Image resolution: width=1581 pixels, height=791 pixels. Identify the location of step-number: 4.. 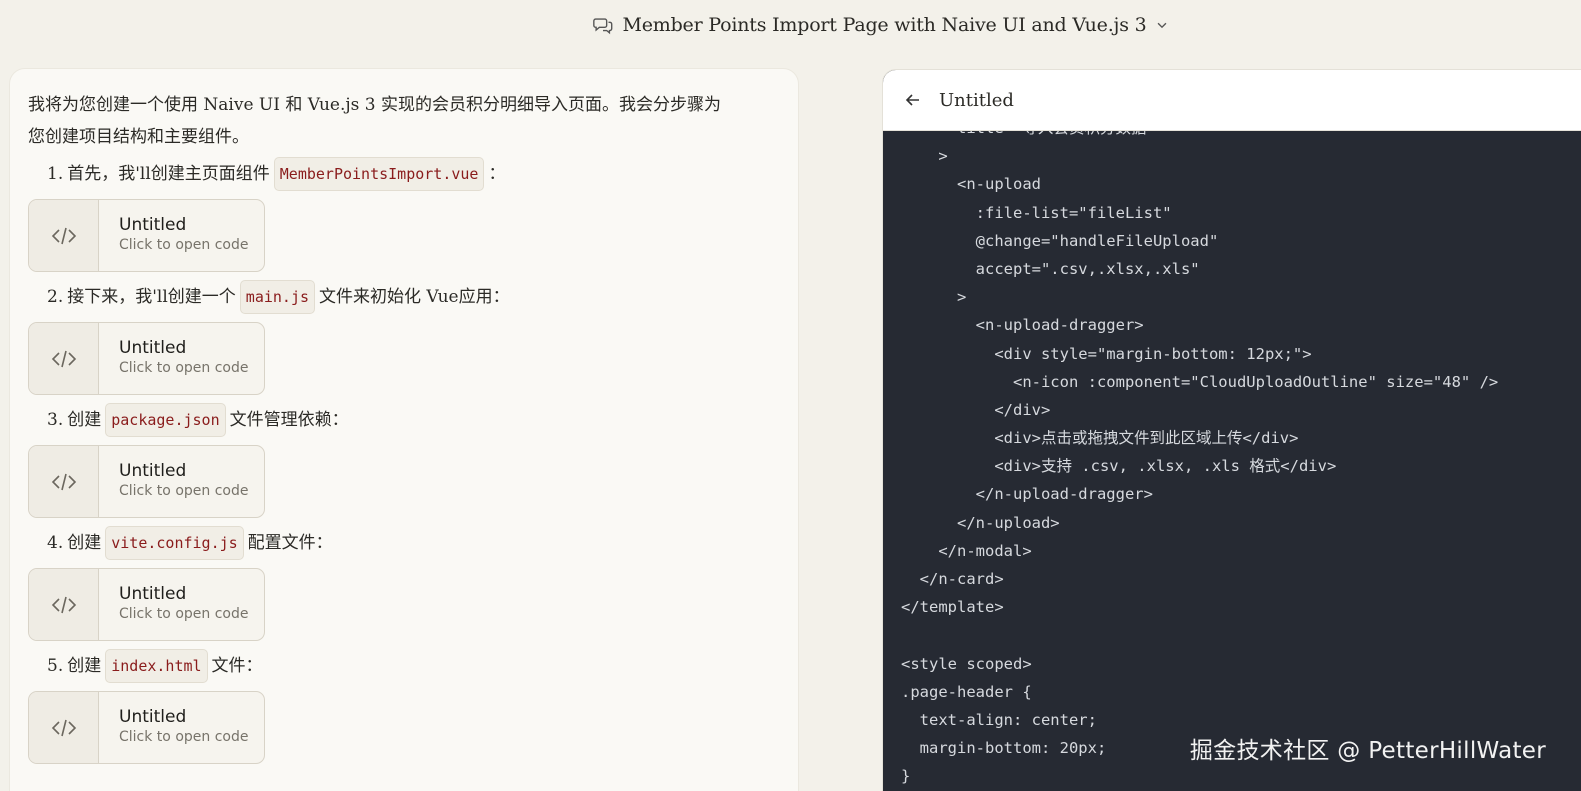
(55, 543).